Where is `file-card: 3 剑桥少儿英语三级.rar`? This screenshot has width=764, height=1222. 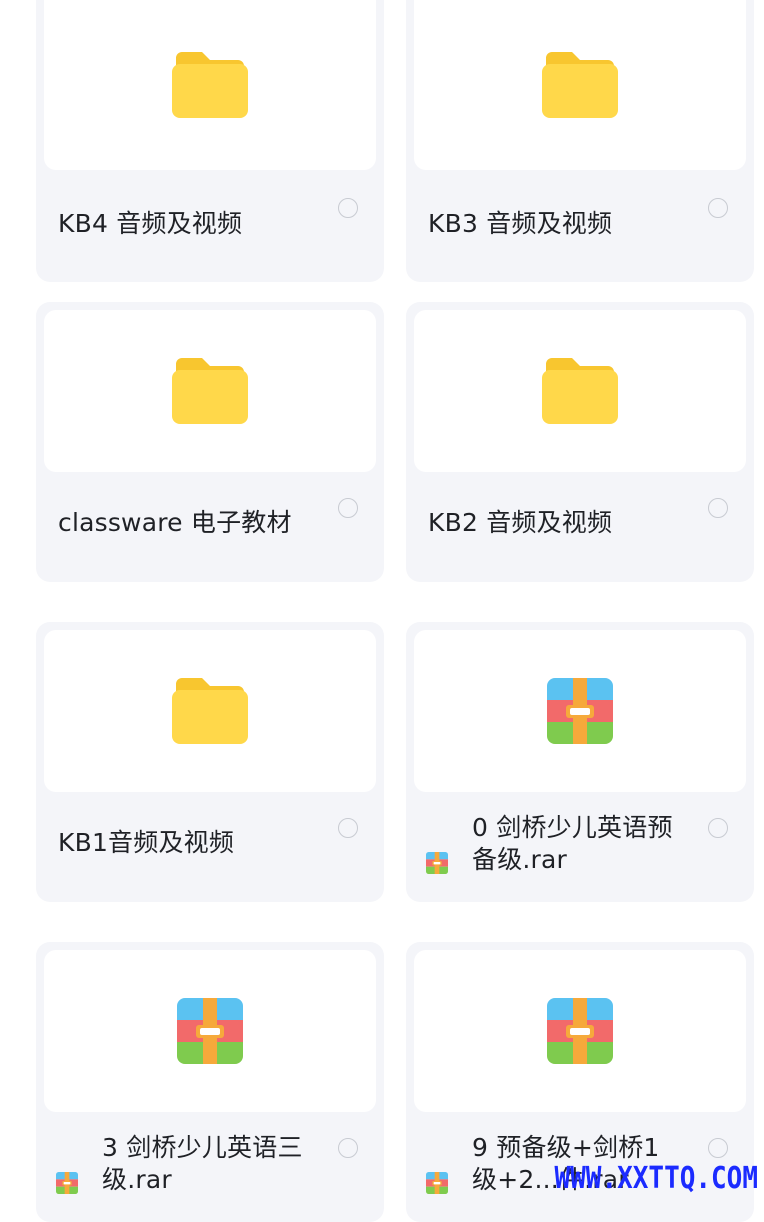 file-card: 3 剑桥少儿英语三级.rar is located at coordinates (210, 1082).